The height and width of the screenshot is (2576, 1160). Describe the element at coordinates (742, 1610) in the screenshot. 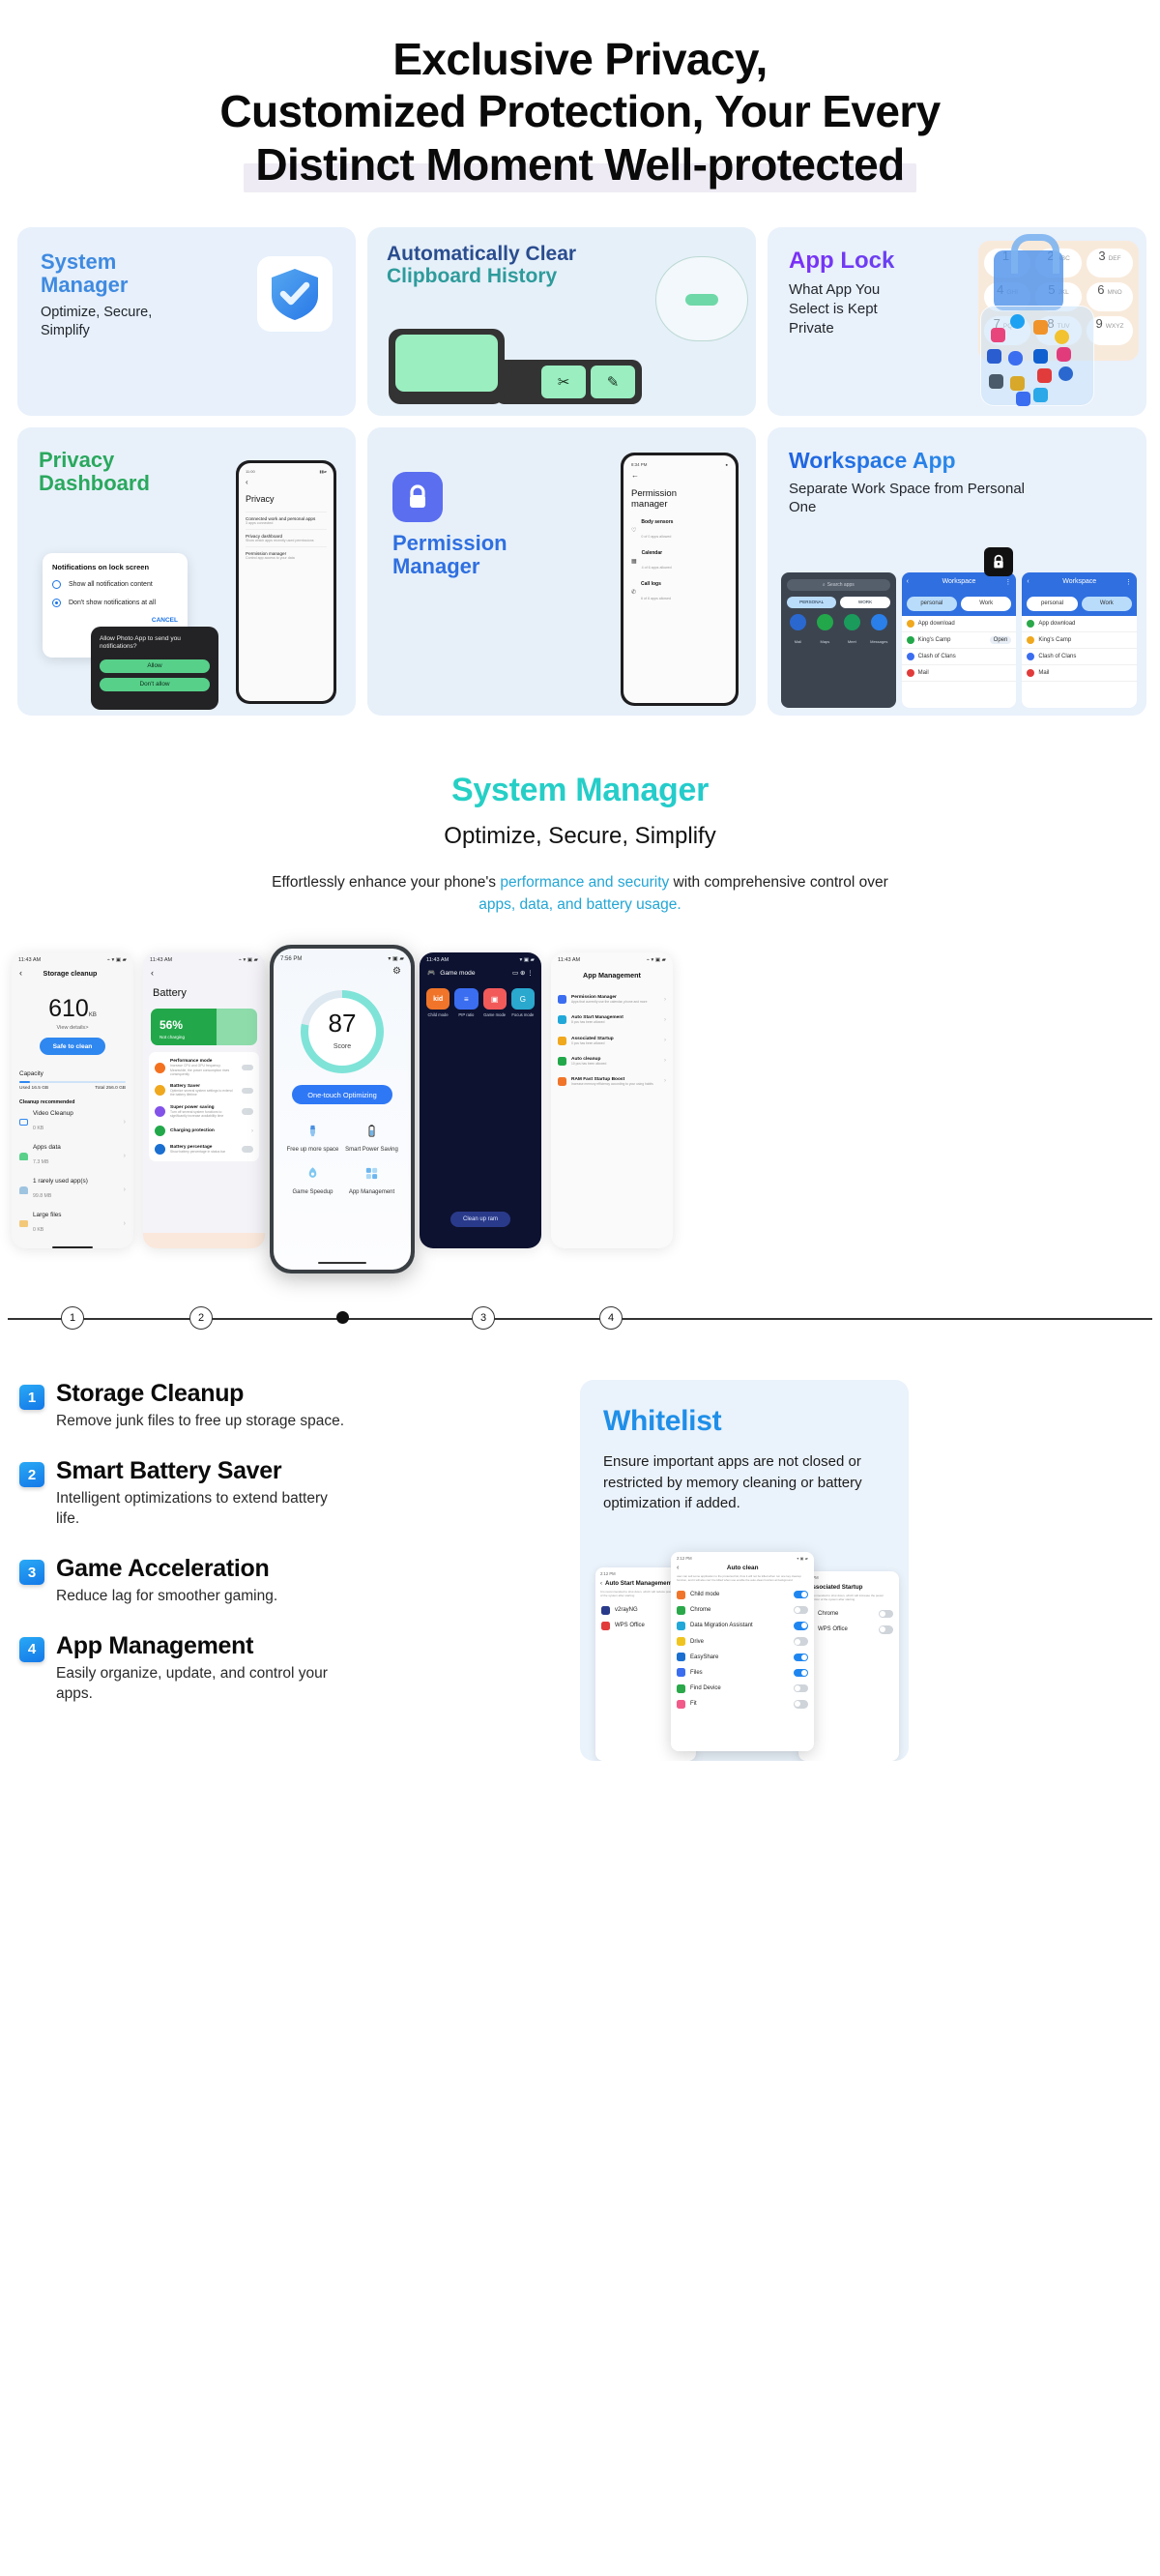

I see `wl-mid-item-1: Chrome` at that location.